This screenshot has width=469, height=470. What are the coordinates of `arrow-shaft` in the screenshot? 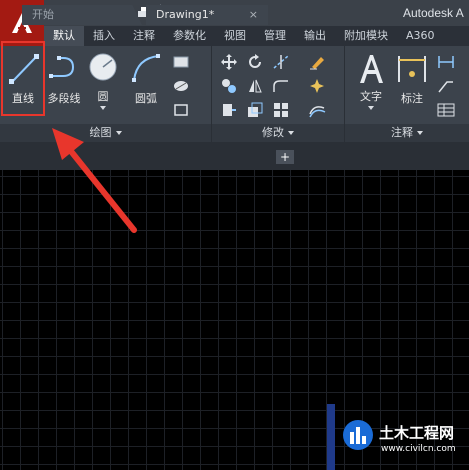 It's located at (102, 190).